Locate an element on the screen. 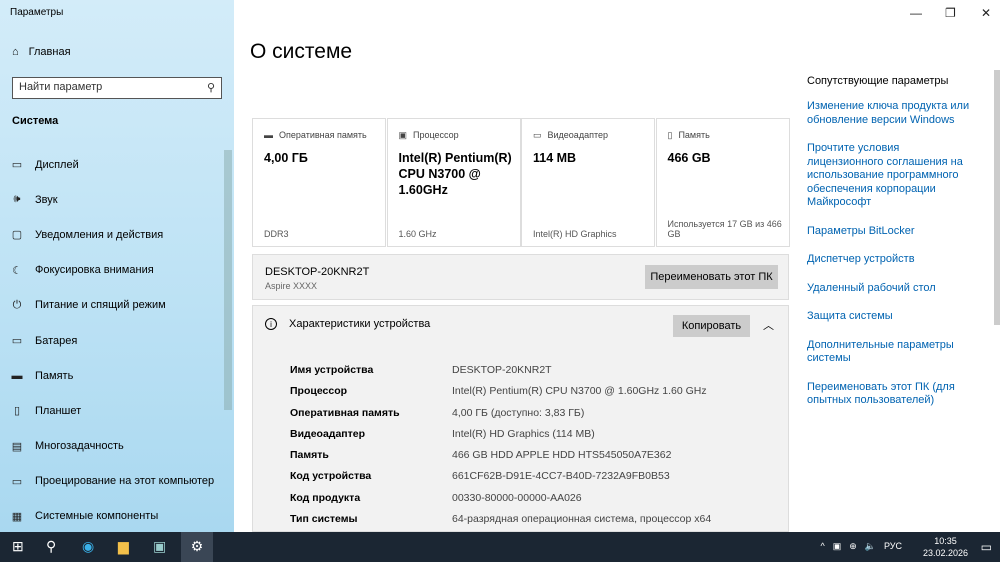 The width and height of the screenshot is (1000, 562). card-sub: Intel(R) HD Graphics is located at coordinates (575, 234).